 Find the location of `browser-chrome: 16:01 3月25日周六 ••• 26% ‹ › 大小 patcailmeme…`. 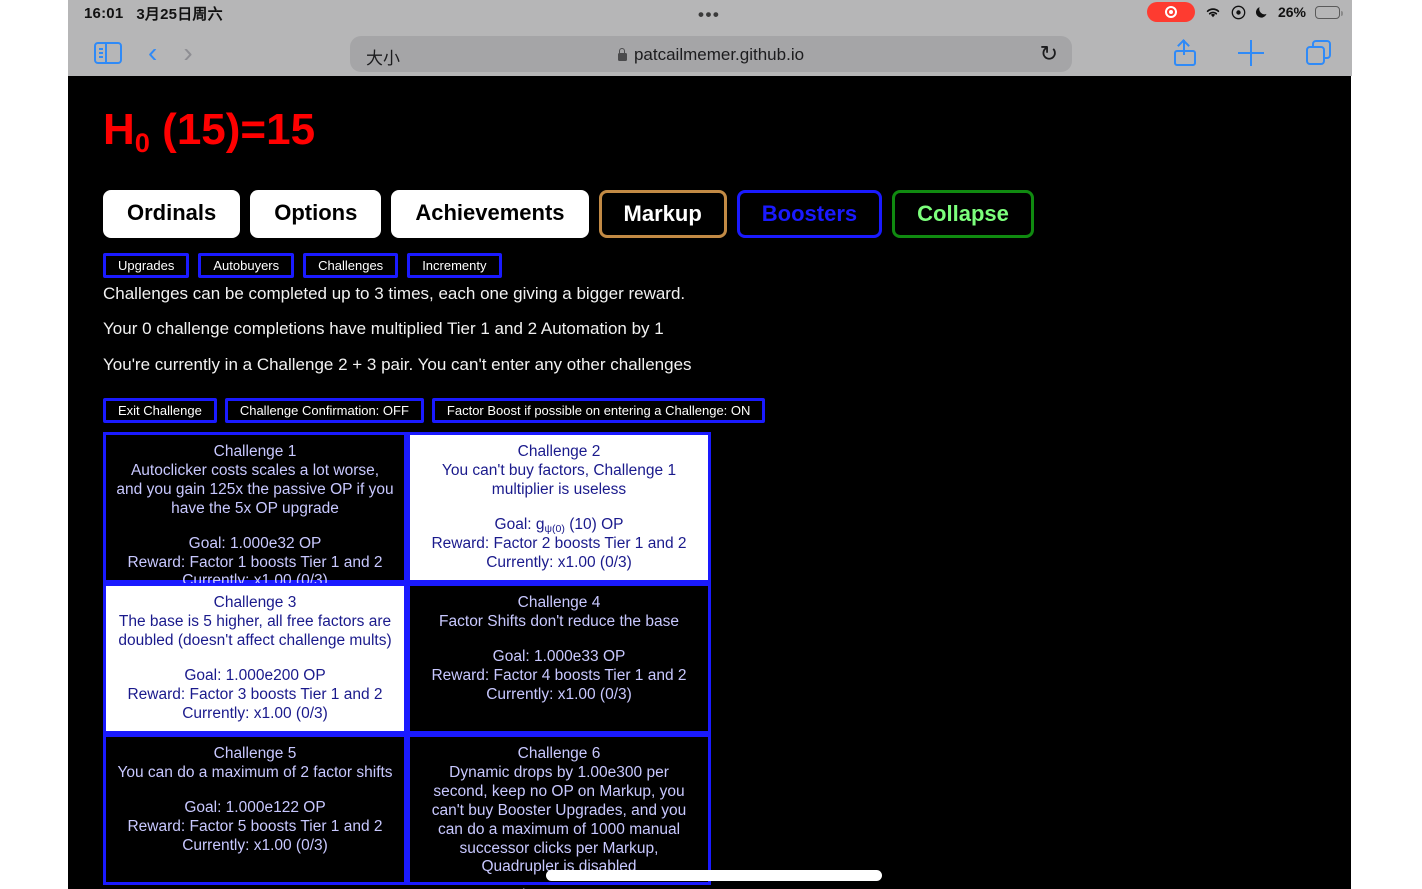

browser-chrome: 16:01 3月25日周六 ••• 26% ‹ › 大小 patcailmeme… is located at coordinates (710, 38).